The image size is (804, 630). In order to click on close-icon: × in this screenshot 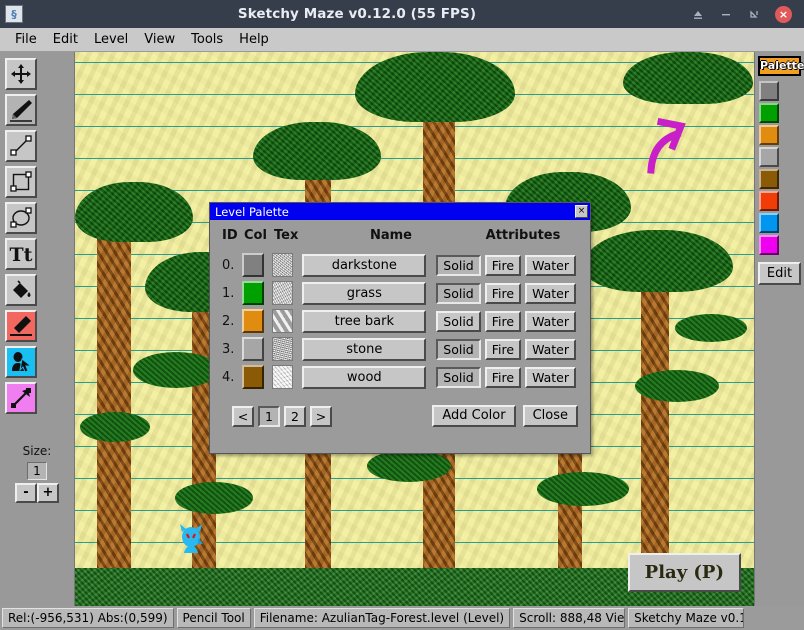, I will do `click(783, 14)`.